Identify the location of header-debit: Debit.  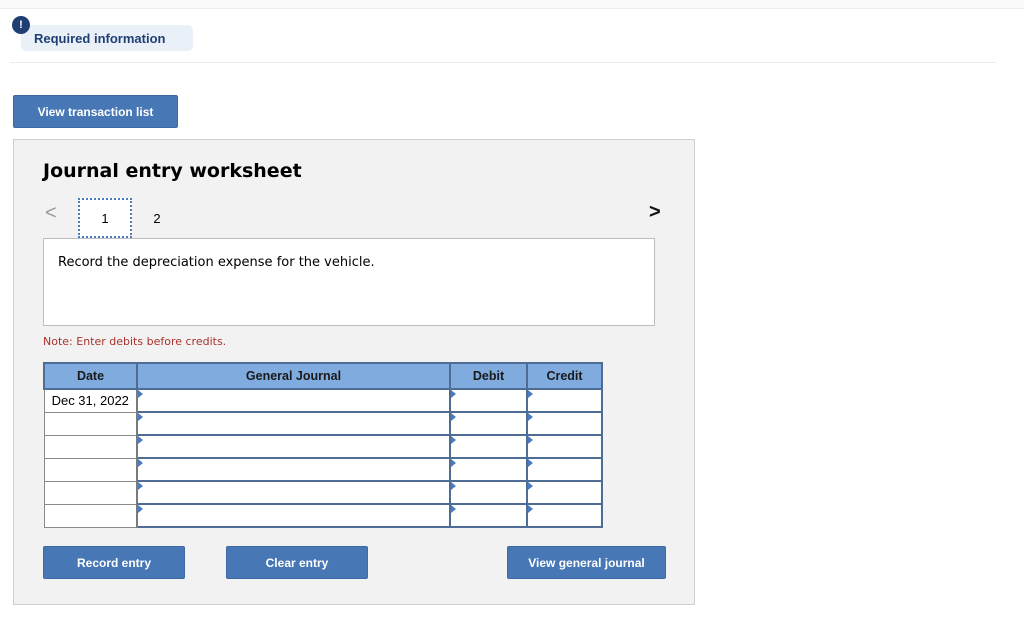
(488, 376).